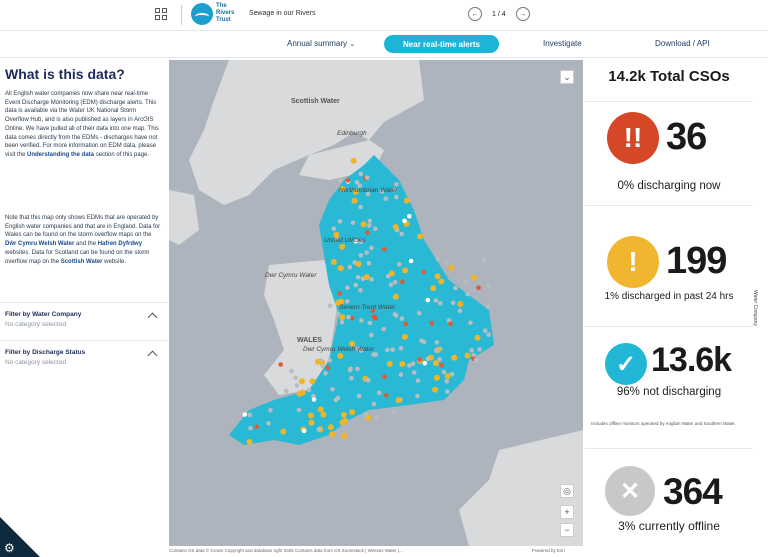 The width and height of the screenshot is (768, 557). What do you see at coordinates (321, 43) in the screenshot?
I see `tab-annual-summary: Annual summary ⌄` at bounding box center [321, 43].